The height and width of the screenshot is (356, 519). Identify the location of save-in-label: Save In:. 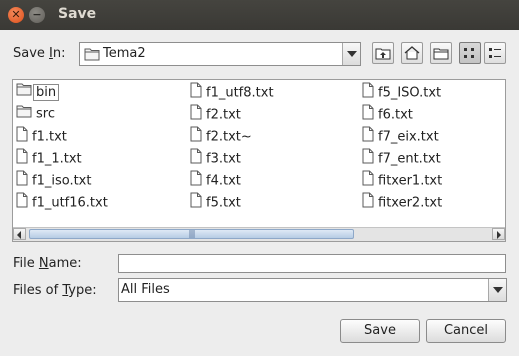
(39, 53).